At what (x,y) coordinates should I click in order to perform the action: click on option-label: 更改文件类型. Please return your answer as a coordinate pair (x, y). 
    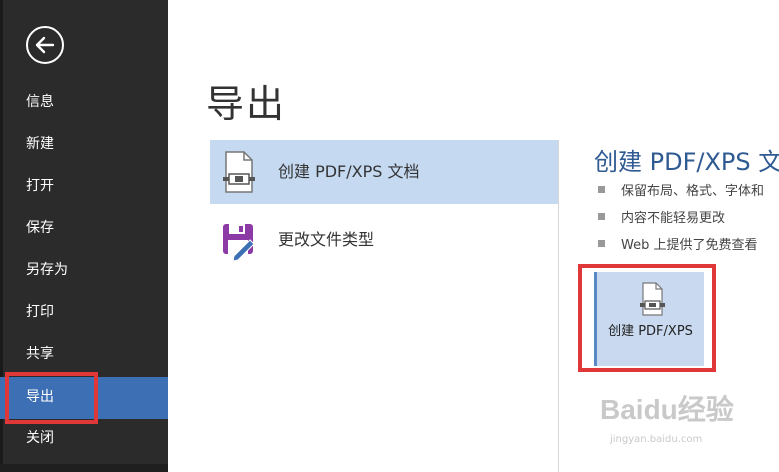
    Looking at the image, I should click on (326, 239).